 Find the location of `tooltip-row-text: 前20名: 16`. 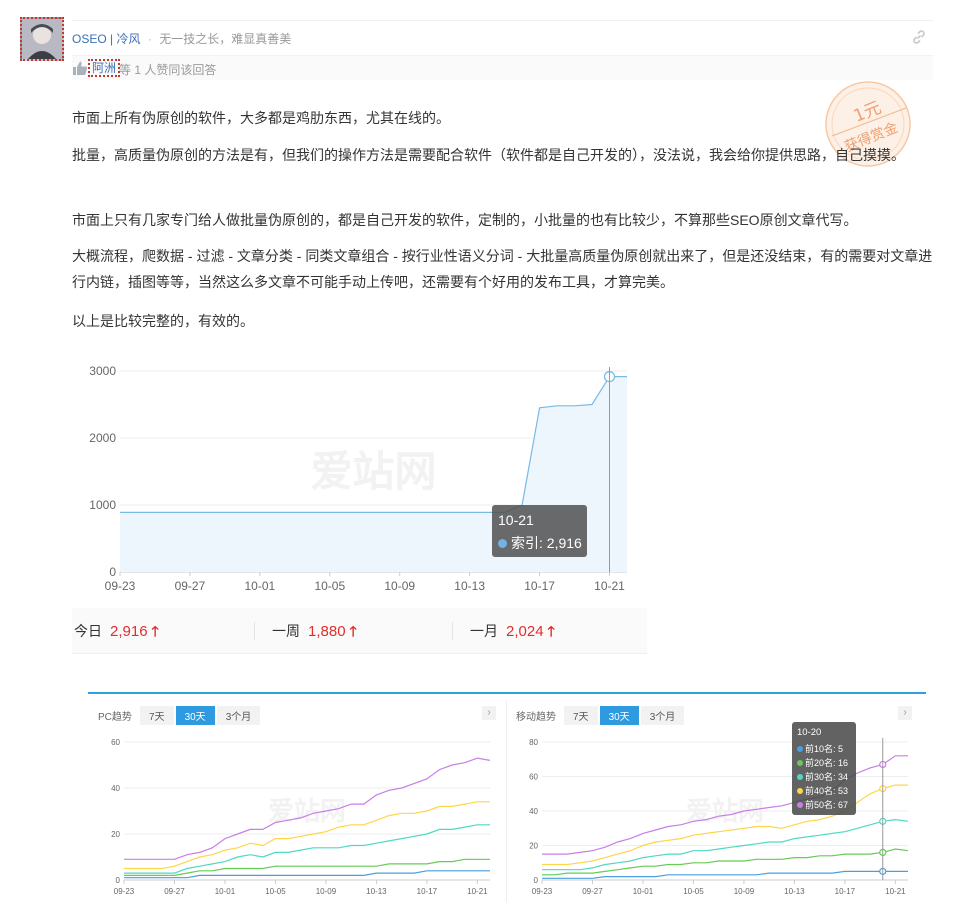

tooltip-row-text: 前20名: 16 is located at coordinates (827, 763).